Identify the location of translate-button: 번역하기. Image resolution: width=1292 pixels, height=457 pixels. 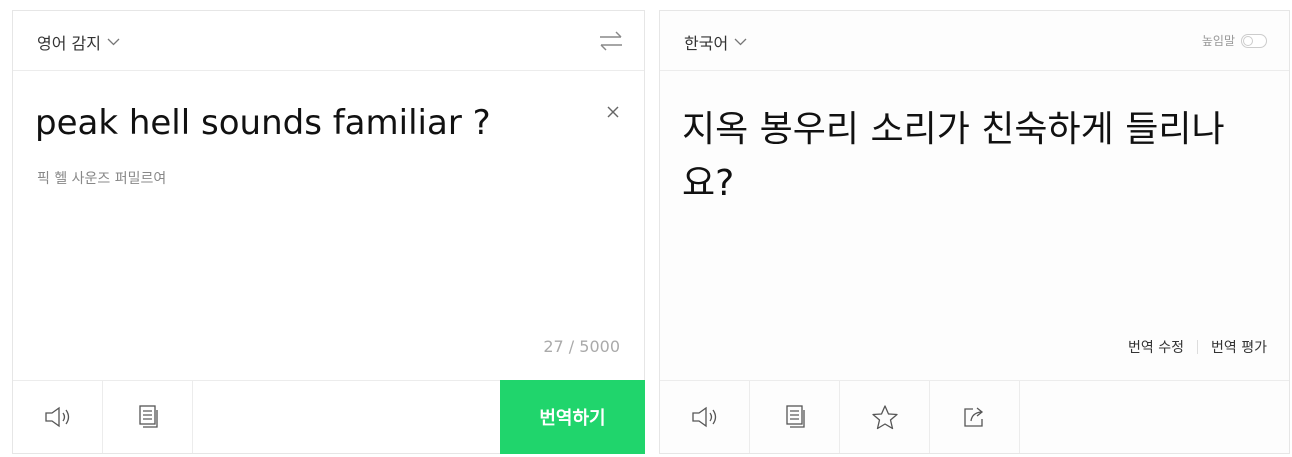
(572, 417).